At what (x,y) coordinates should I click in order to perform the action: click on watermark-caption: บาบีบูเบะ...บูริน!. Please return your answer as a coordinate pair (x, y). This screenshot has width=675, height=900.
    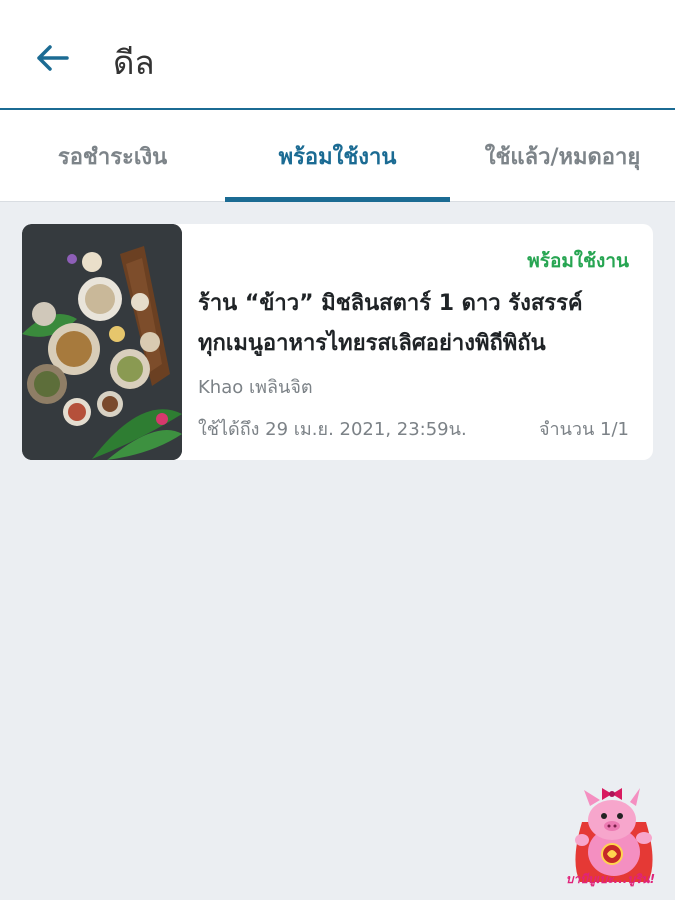
    Looking at the image, I should click on (610, 879).